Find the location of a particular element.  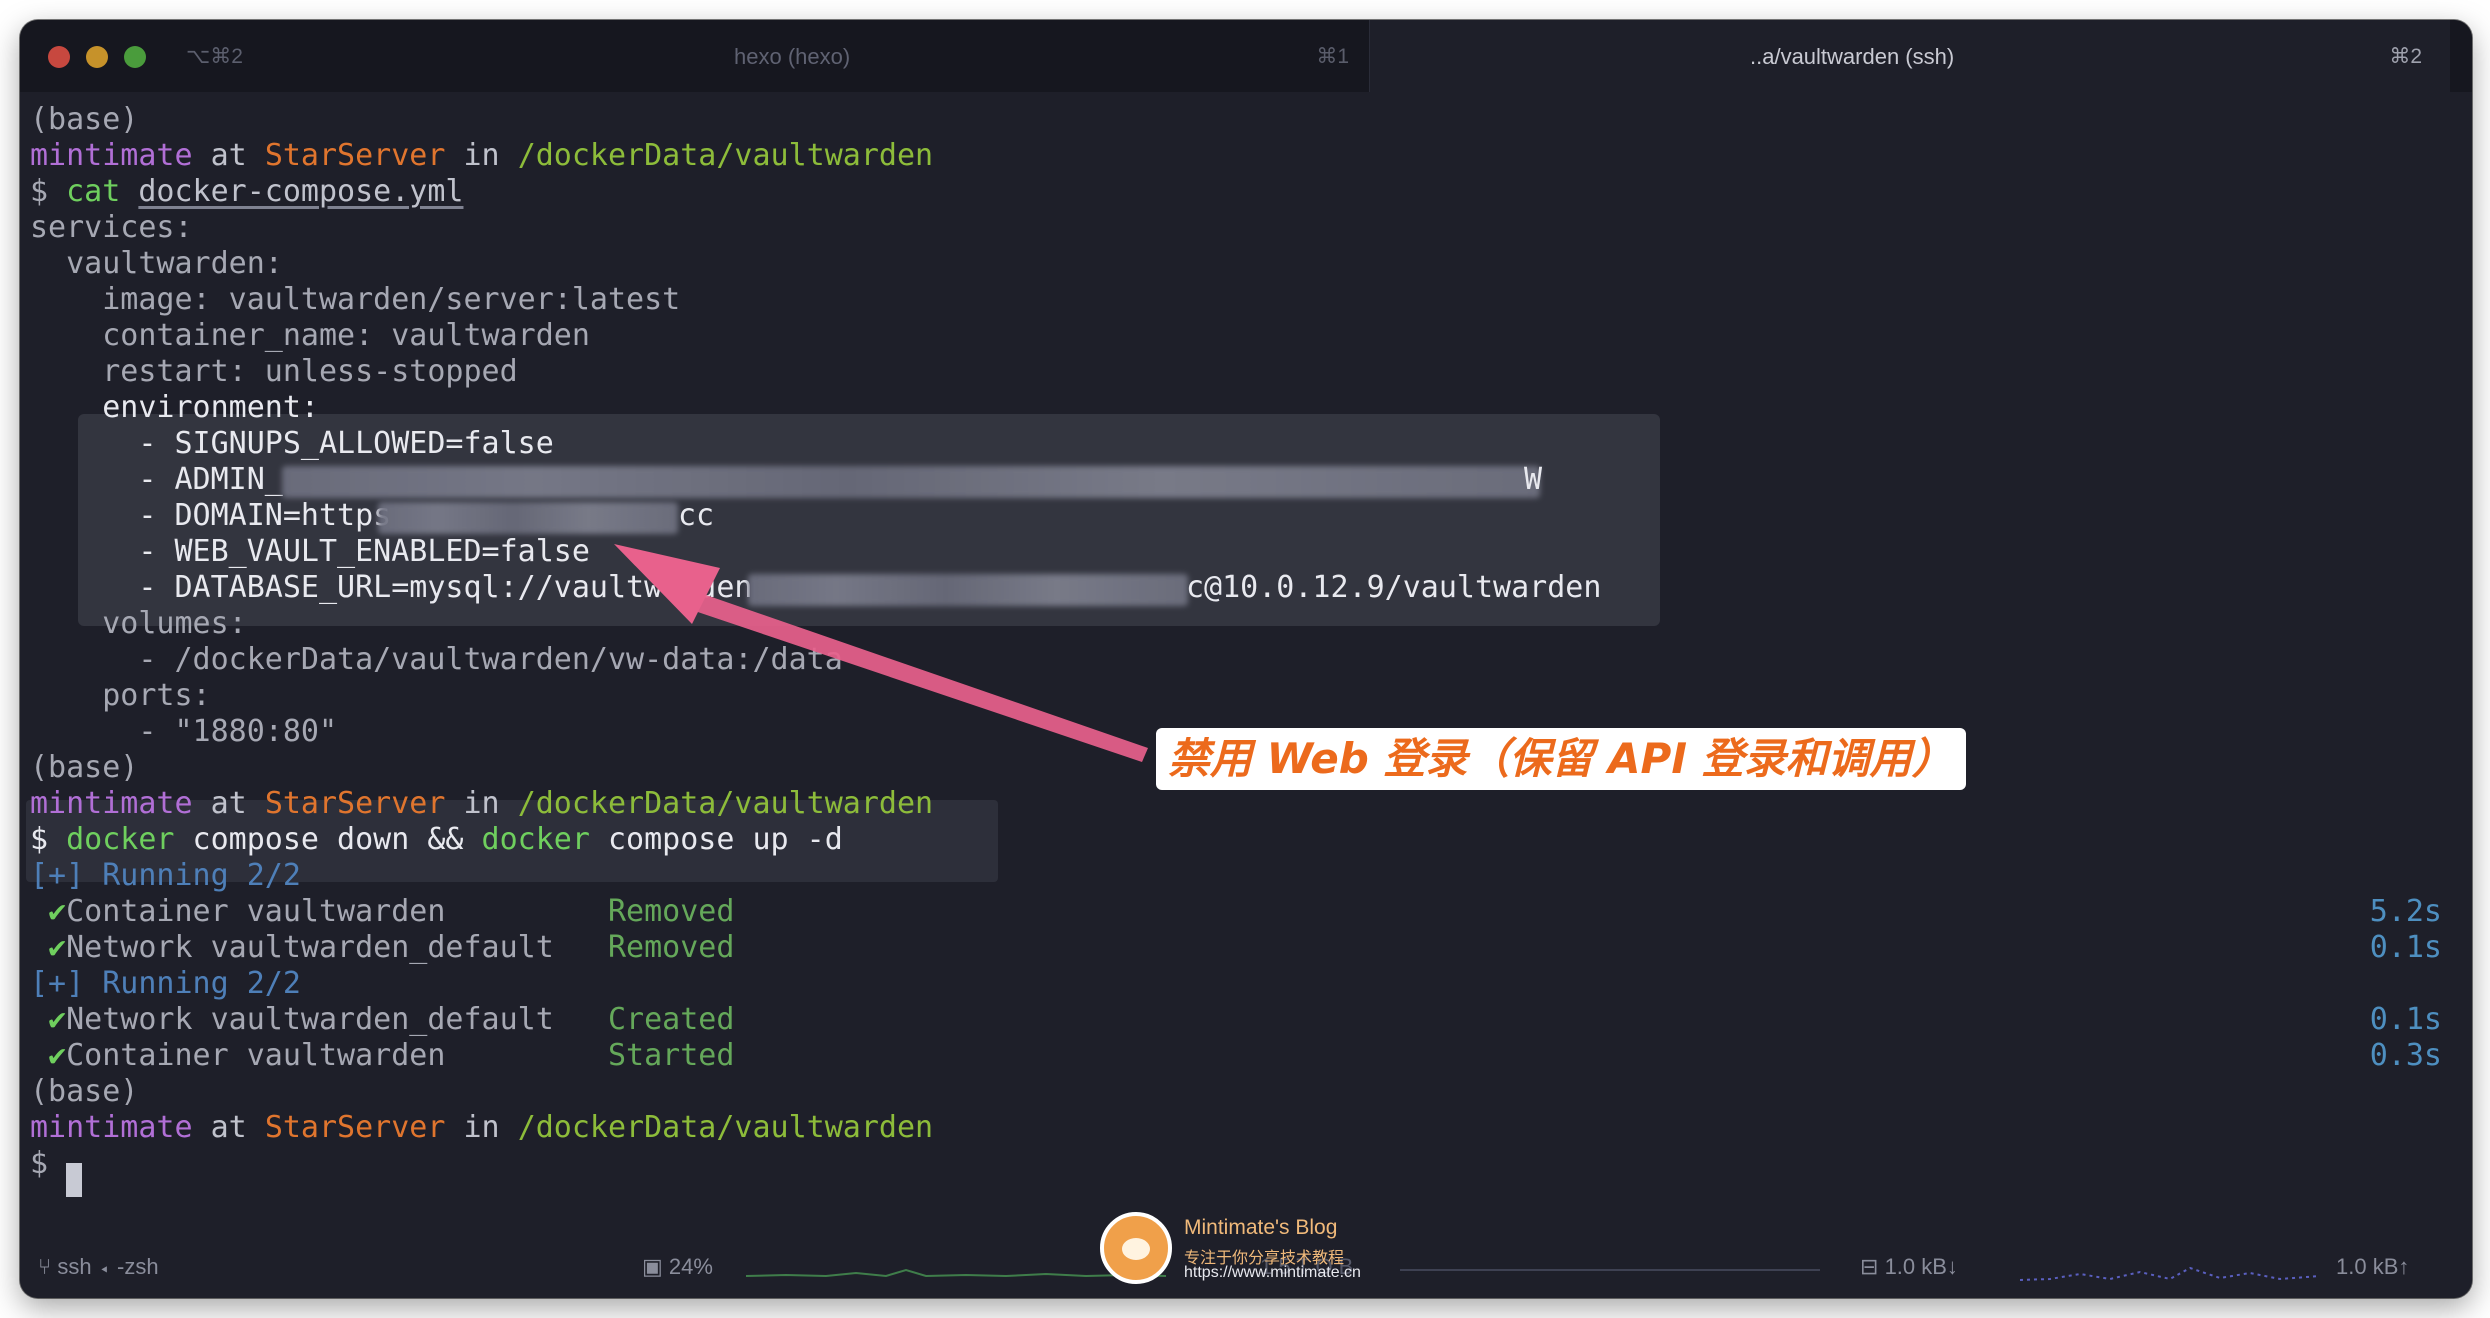

annotation-callout: 禁用 Web 登录（保留 API 登录和调用） is located at coordinates (1561, 759).